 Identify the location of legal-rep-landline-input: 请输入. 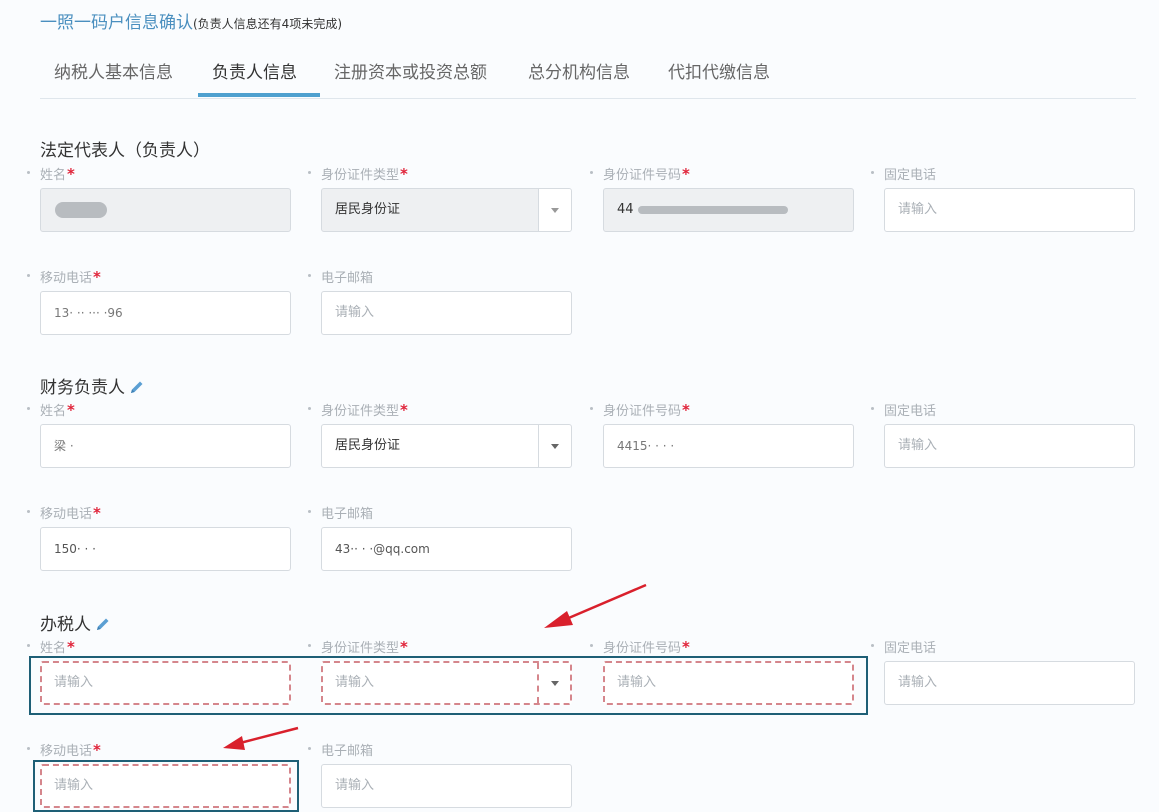
(1009, 210).